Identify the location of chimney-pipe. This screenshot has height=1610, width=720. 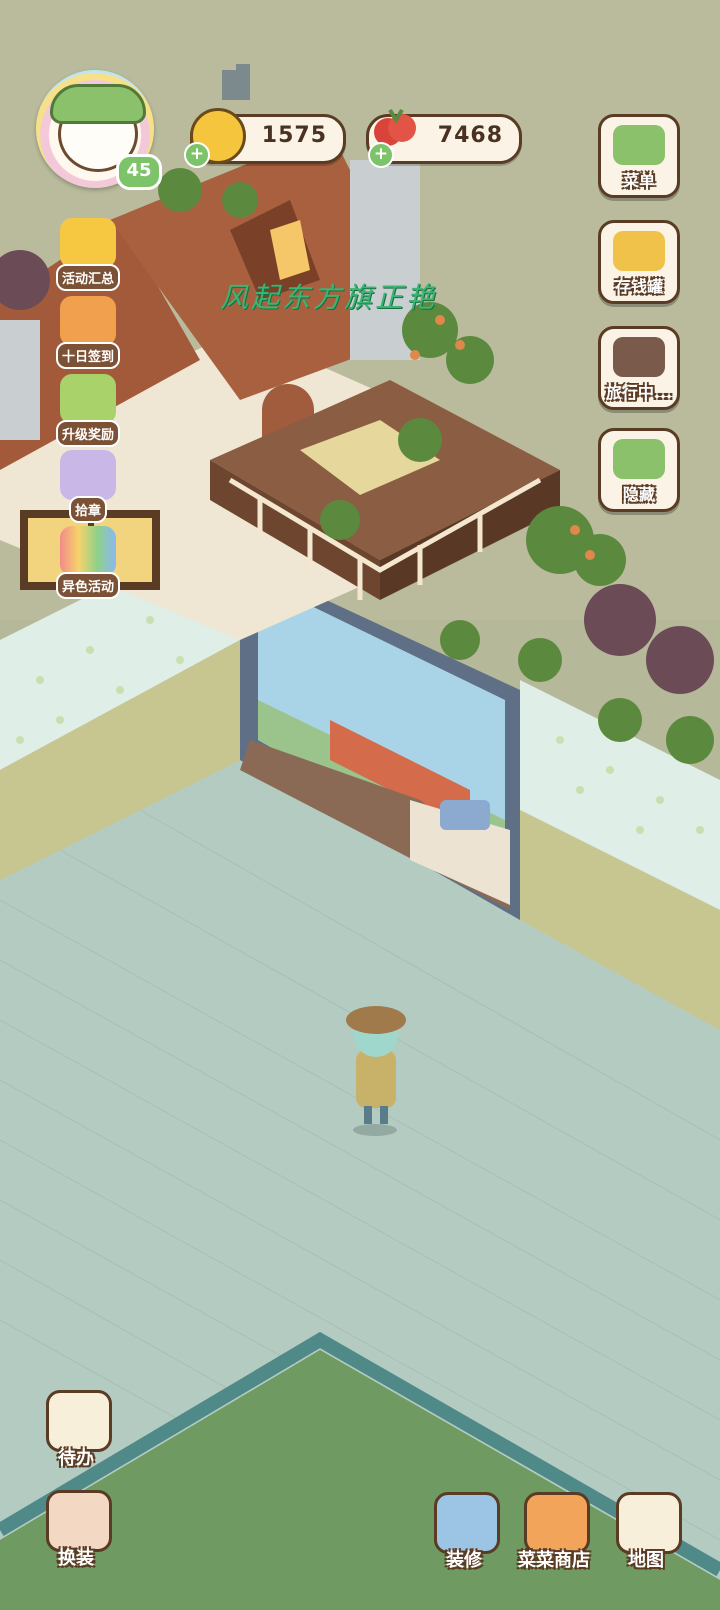
(229, 85).